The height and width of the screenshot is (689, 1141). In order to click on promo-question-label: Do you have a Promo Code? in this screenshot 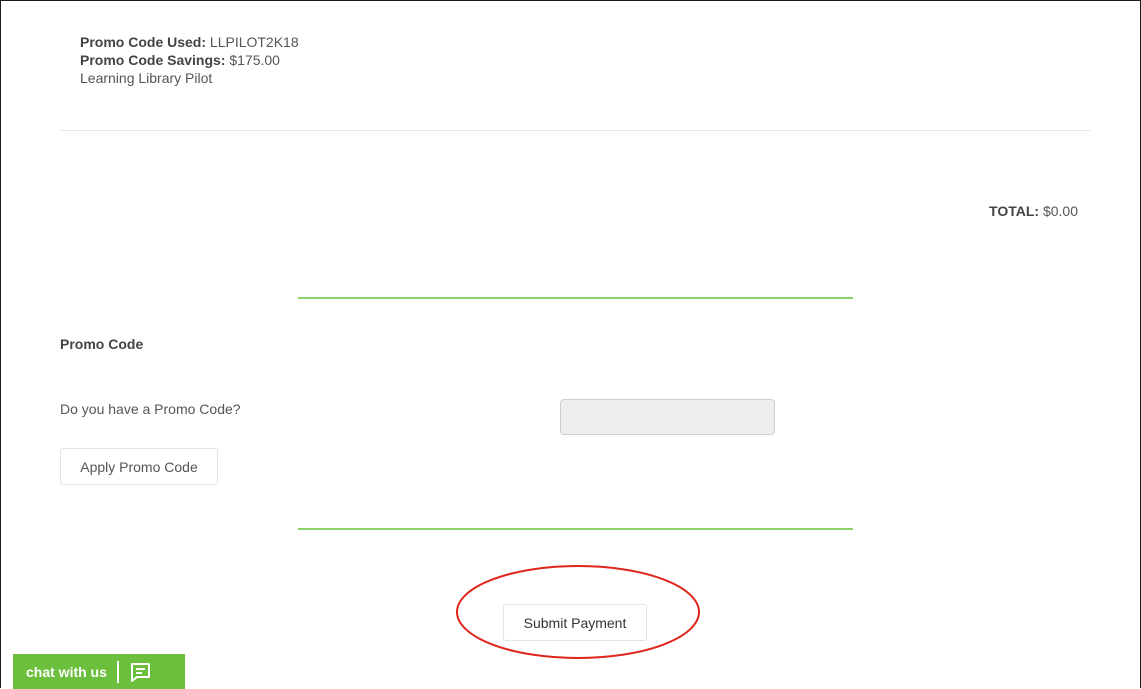, I will do `click(150, 409)`.